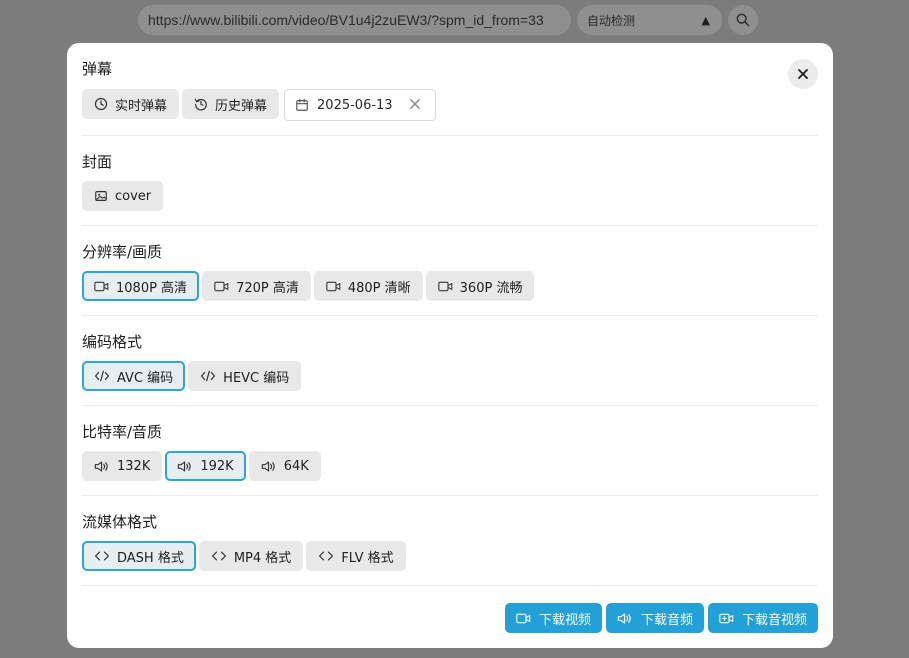  I want to click on stream-mp4-button: MP4 格式, so click(251, 556).